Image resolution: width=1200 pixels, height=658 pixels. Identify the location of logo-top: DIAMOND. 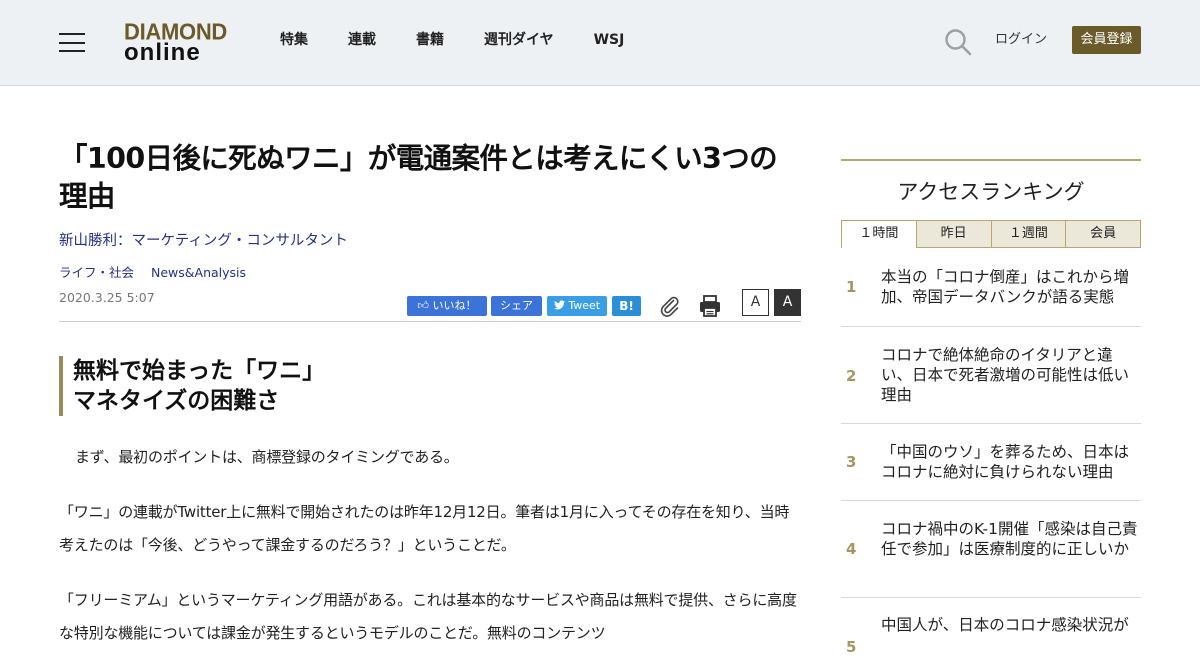
(176, 31).